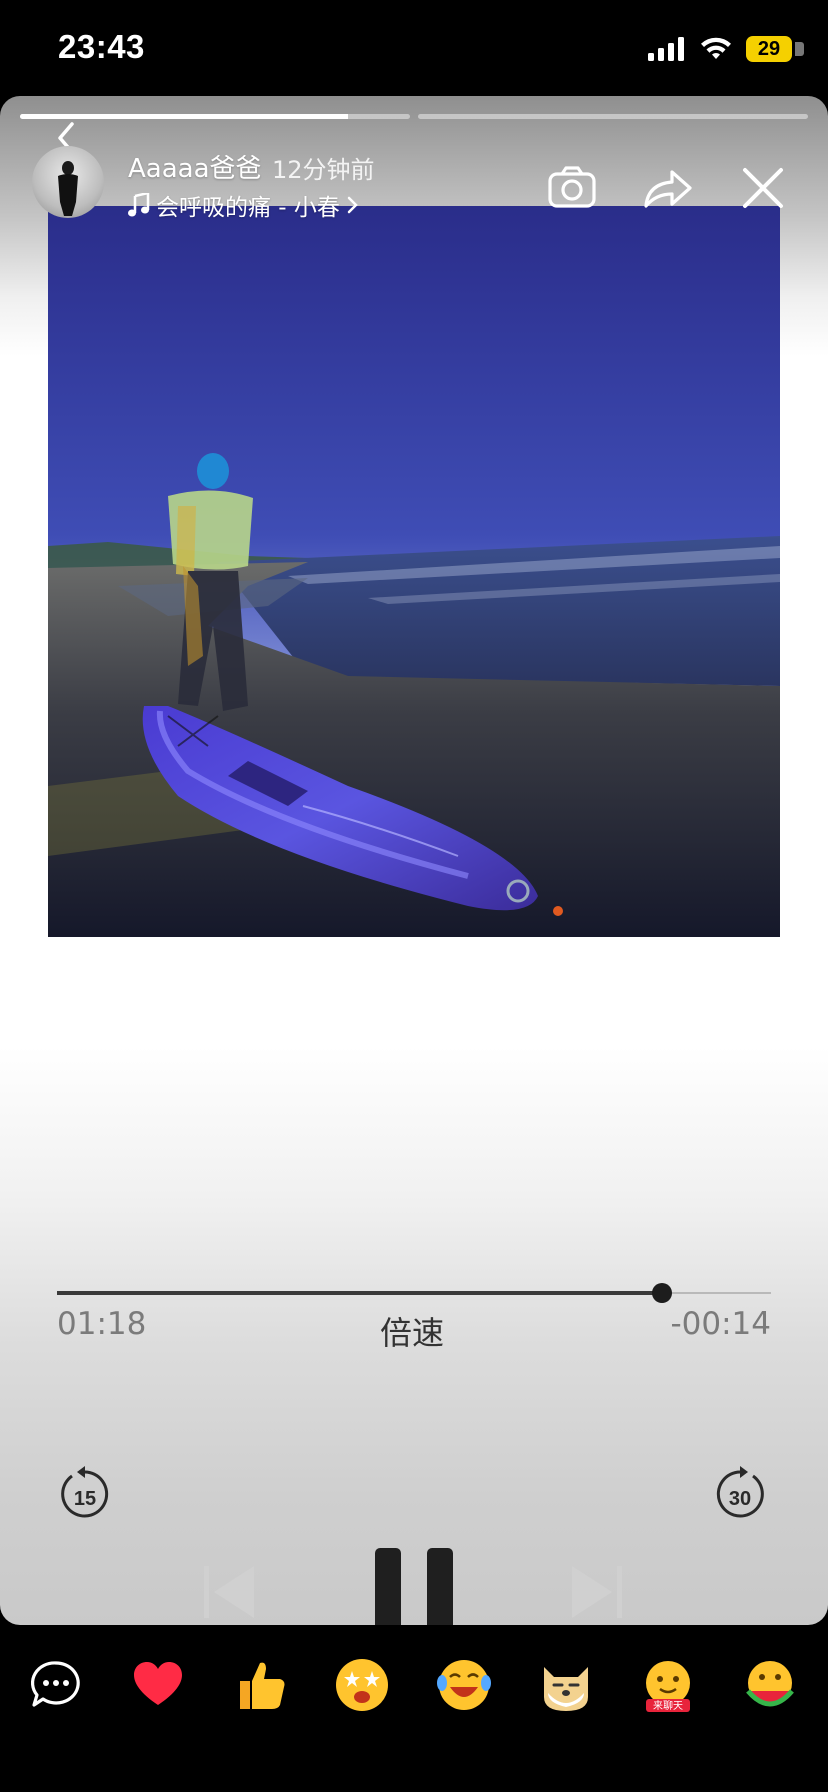 The image size is (828, 1792). I want to click on scrubber-played, so click(360, 1293).